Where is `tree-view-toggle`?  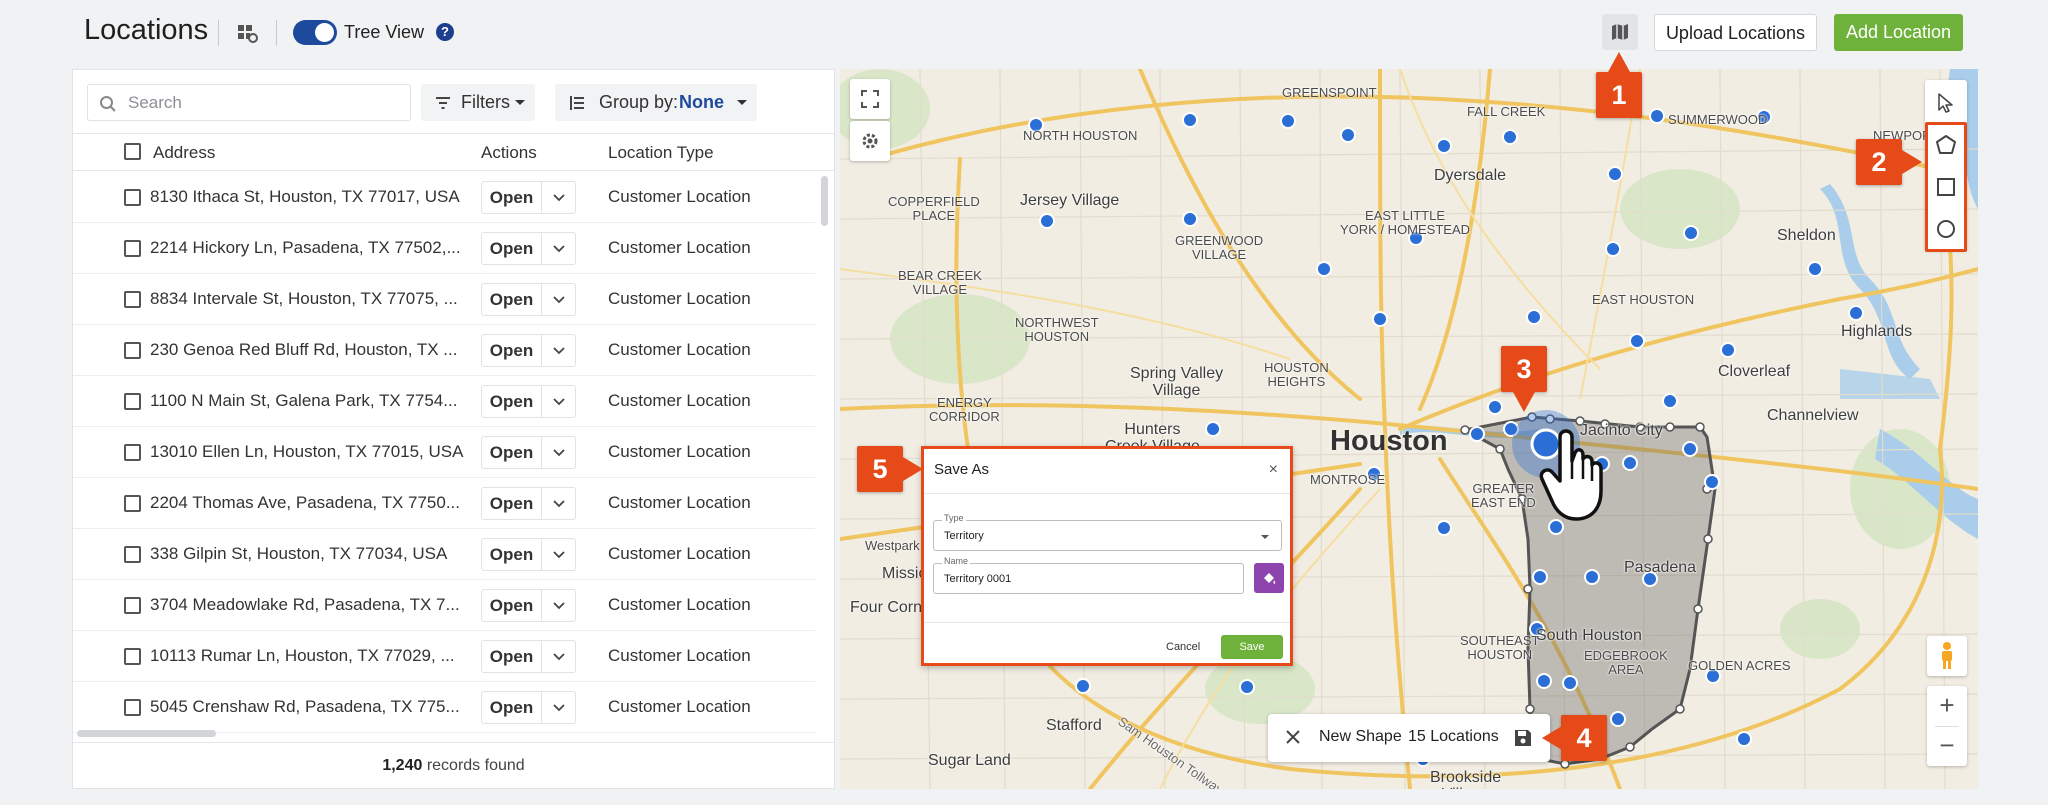
tree-view-toggle is located at coordinates (315, 32).